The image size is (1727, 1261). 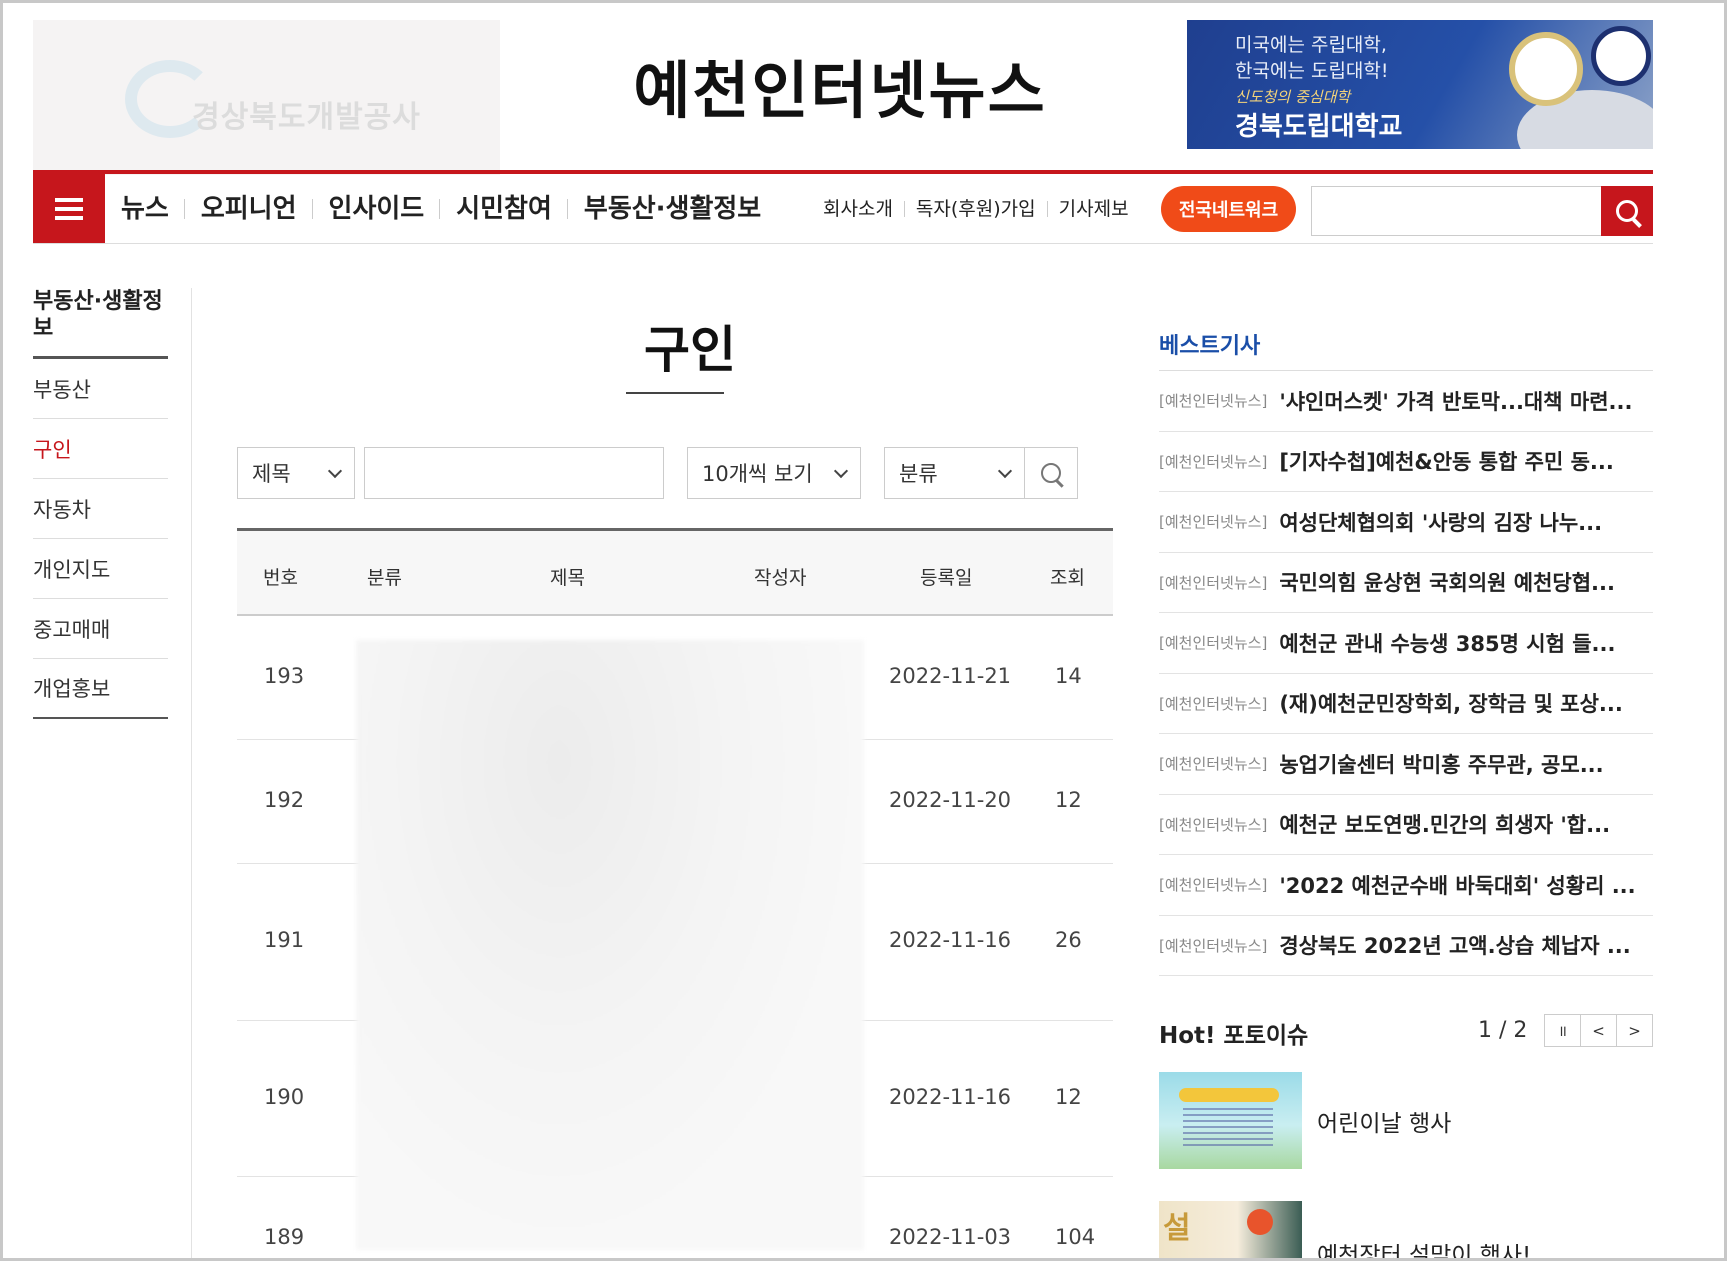 What do you see at coordinates (271, 474) in the screenshot?
I see `search-field-value: 제목` at bounding box center [271, 474].